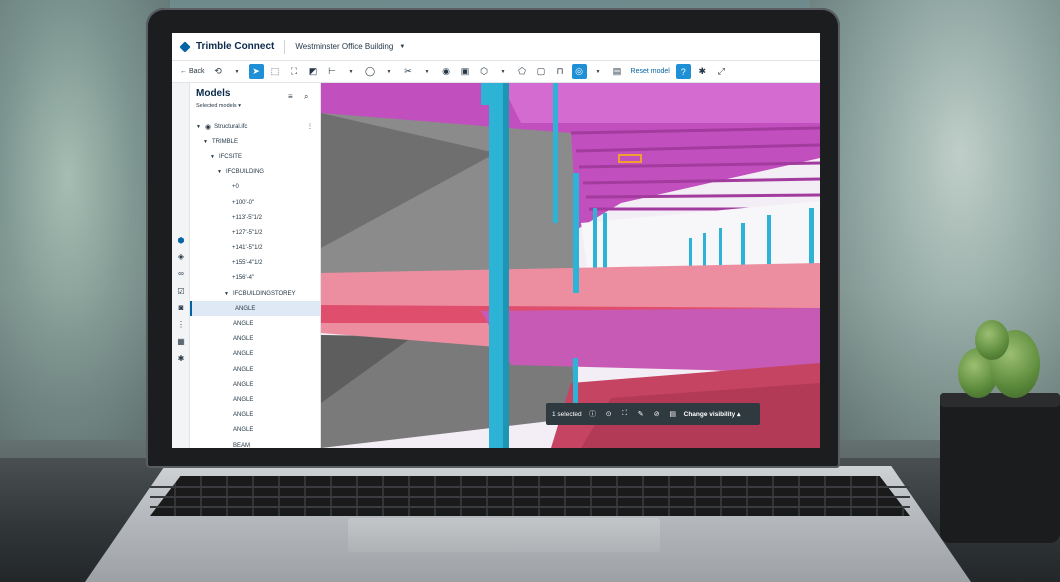  Describe the element at coordinates (657, 414) in the screenshot. I see `hide-icon: ⊘` at that location.